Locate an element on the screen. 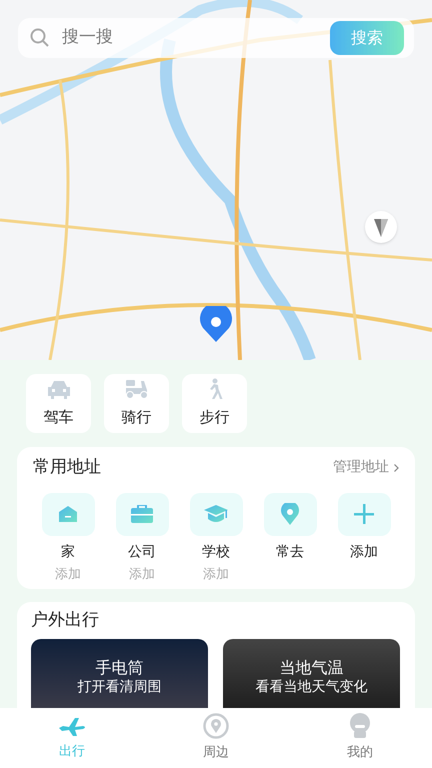  tab: 周边 is located at coordinates (216, 738).